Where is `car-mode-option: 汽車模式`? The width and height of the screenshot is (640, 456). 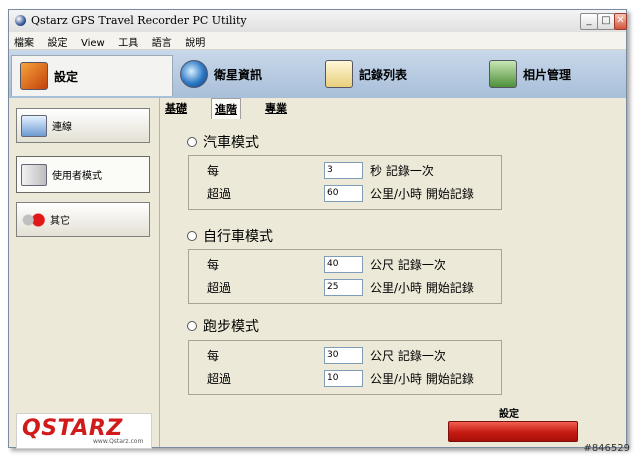 car-mode-option: 汽車模式 is located at coordinates (223, 142).